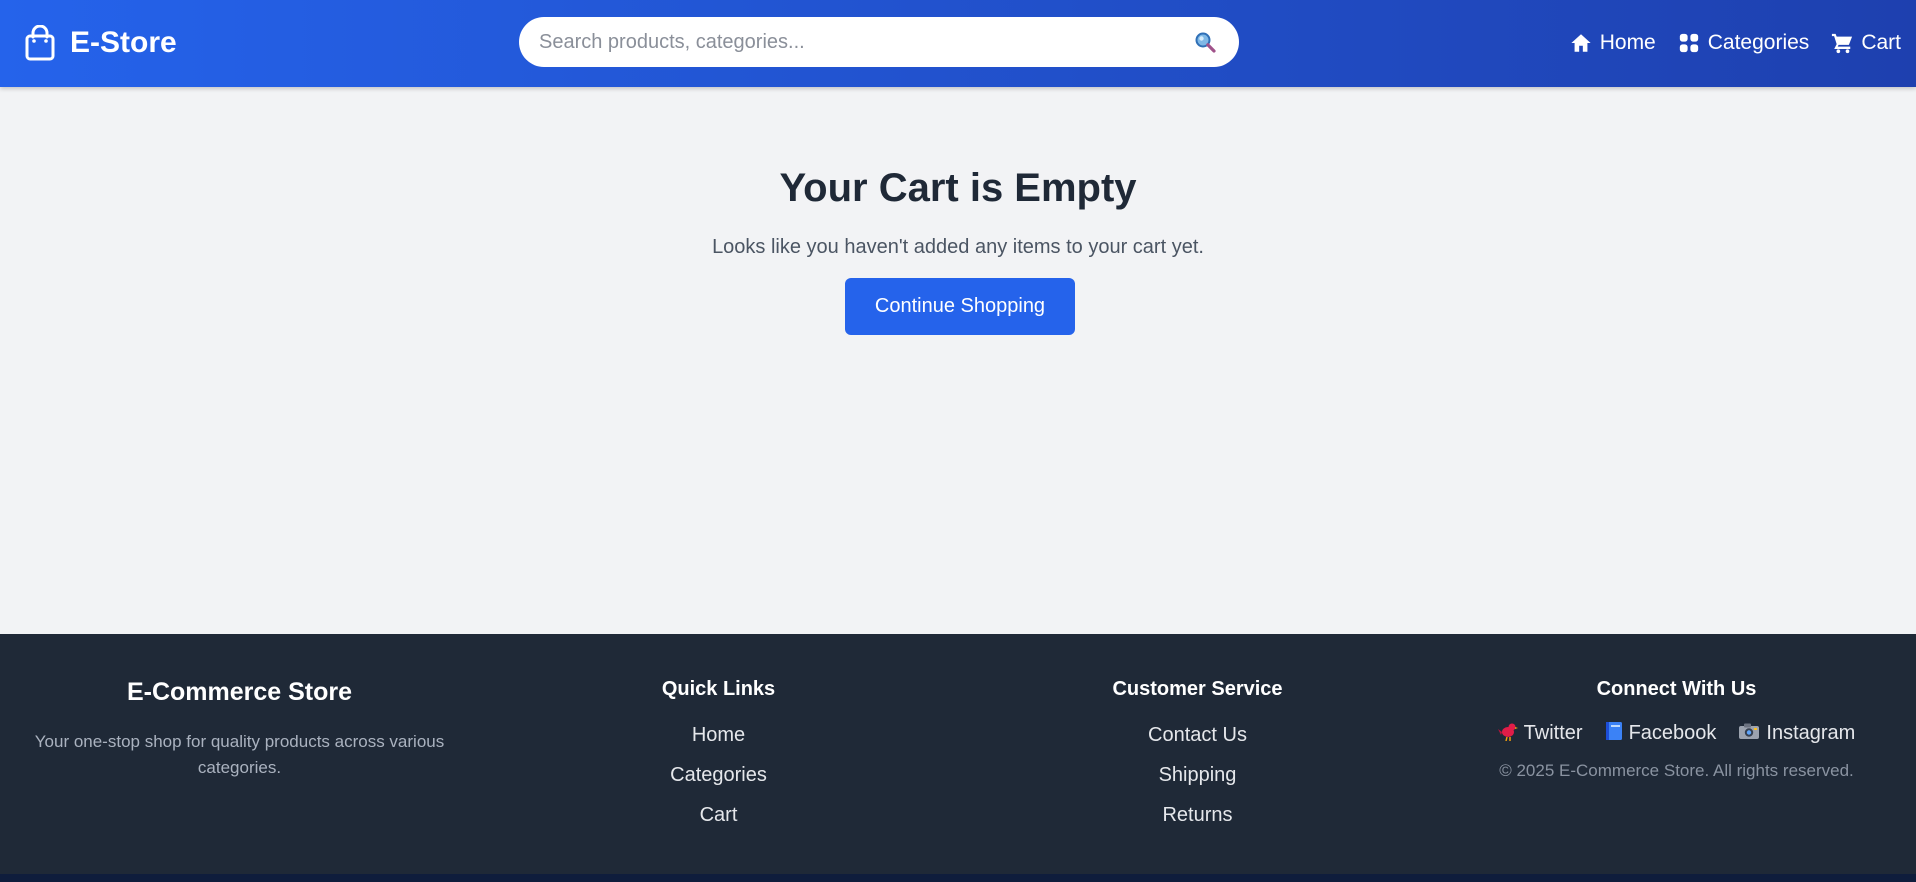 Image resolution: width=1916 pixels, height=882 pixels. I want to click on bird-icon, so click(1507, 733).